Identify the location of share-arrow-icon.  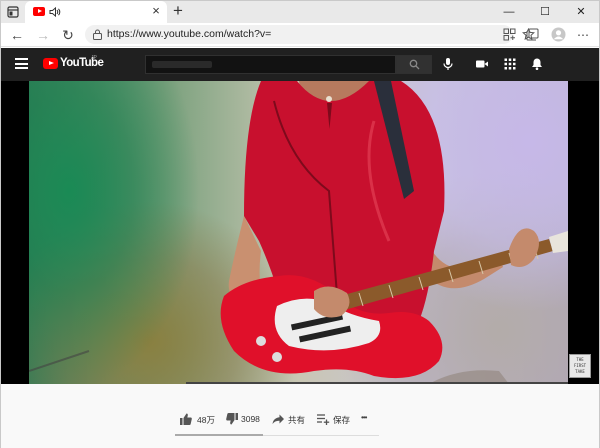
(278, 419).